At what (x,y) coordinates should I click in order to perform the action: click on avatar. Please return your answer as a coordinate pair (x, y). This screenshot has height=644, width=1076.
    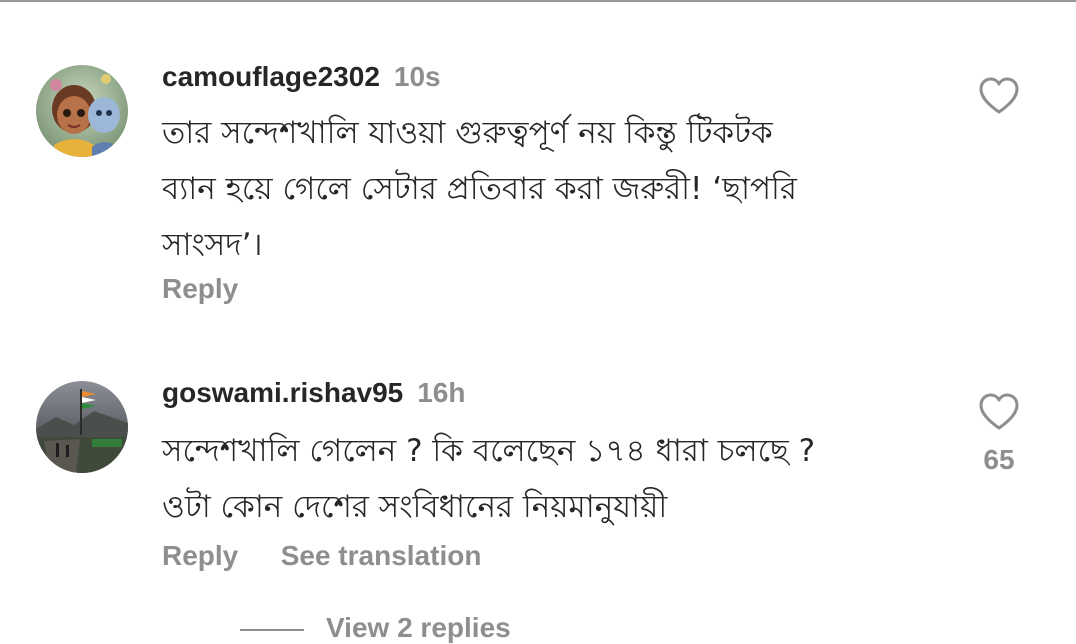
    Looking at the image, I should click on (82, 427).